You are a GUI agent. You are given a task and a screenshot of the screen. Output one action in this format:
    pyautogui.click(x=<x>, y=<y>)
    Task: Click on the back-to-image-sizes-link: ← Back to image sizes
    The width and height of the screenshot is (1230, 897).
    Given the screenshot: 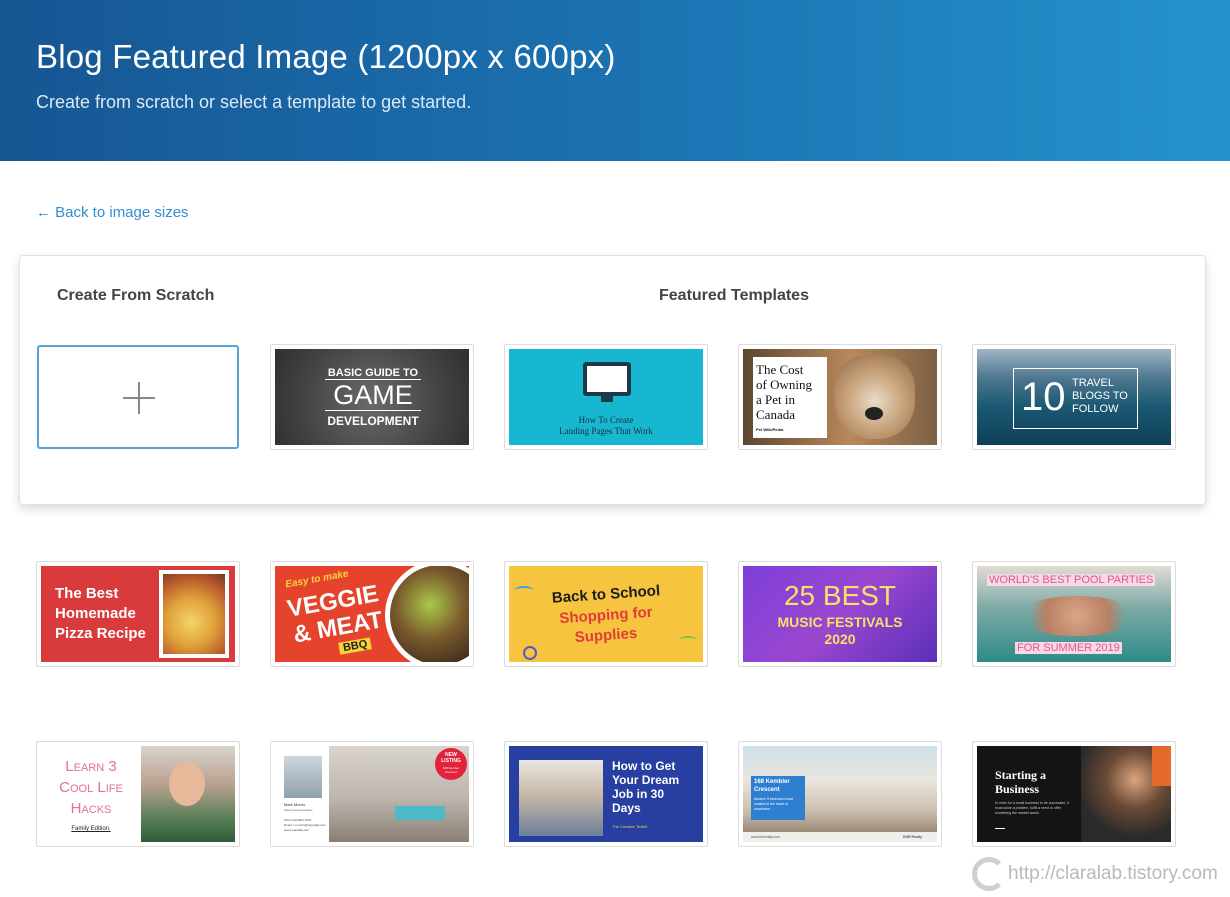 What is the action you would take?
    pyautogui.click(x=112, y=212)
    